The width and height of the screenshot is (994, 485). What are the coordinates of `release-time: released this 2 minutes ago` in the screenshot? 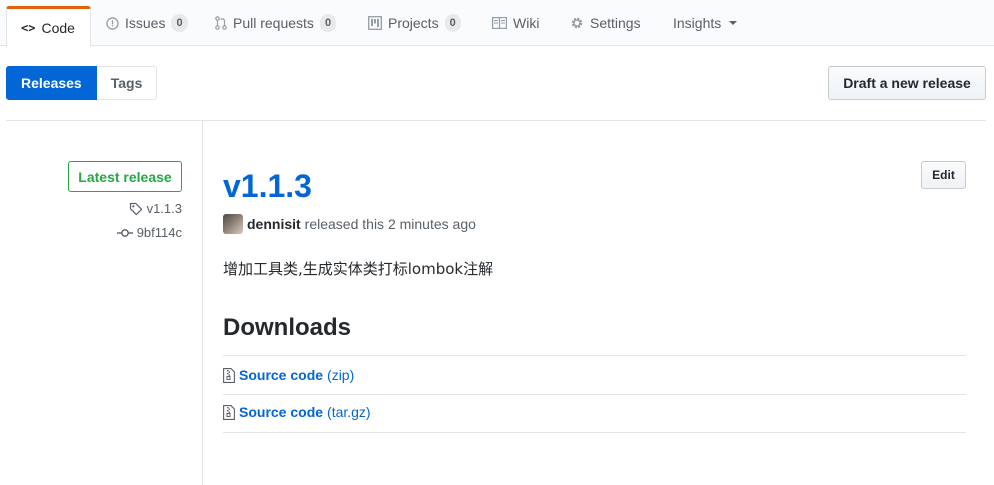 It's located at (390, 224).